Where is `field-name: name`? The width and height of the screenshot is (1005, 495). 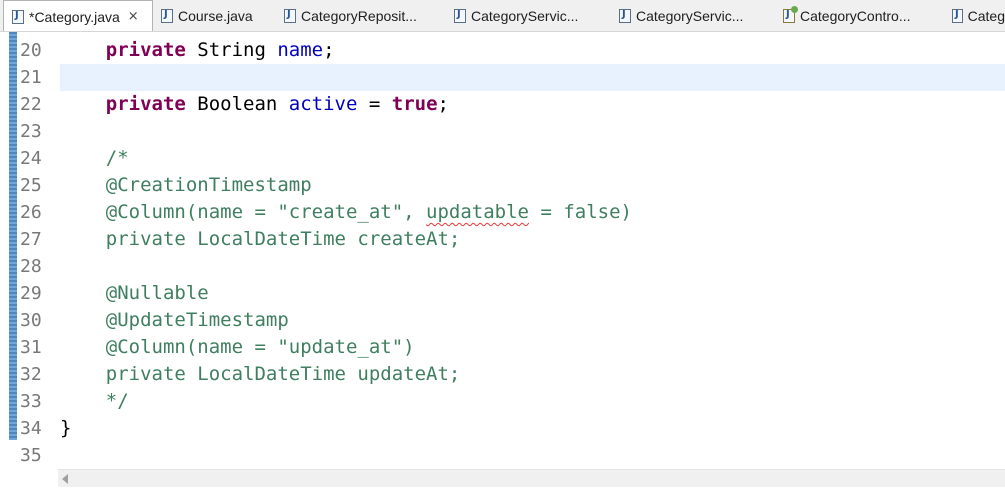 field-name: name is located at coordinates (300, 50).